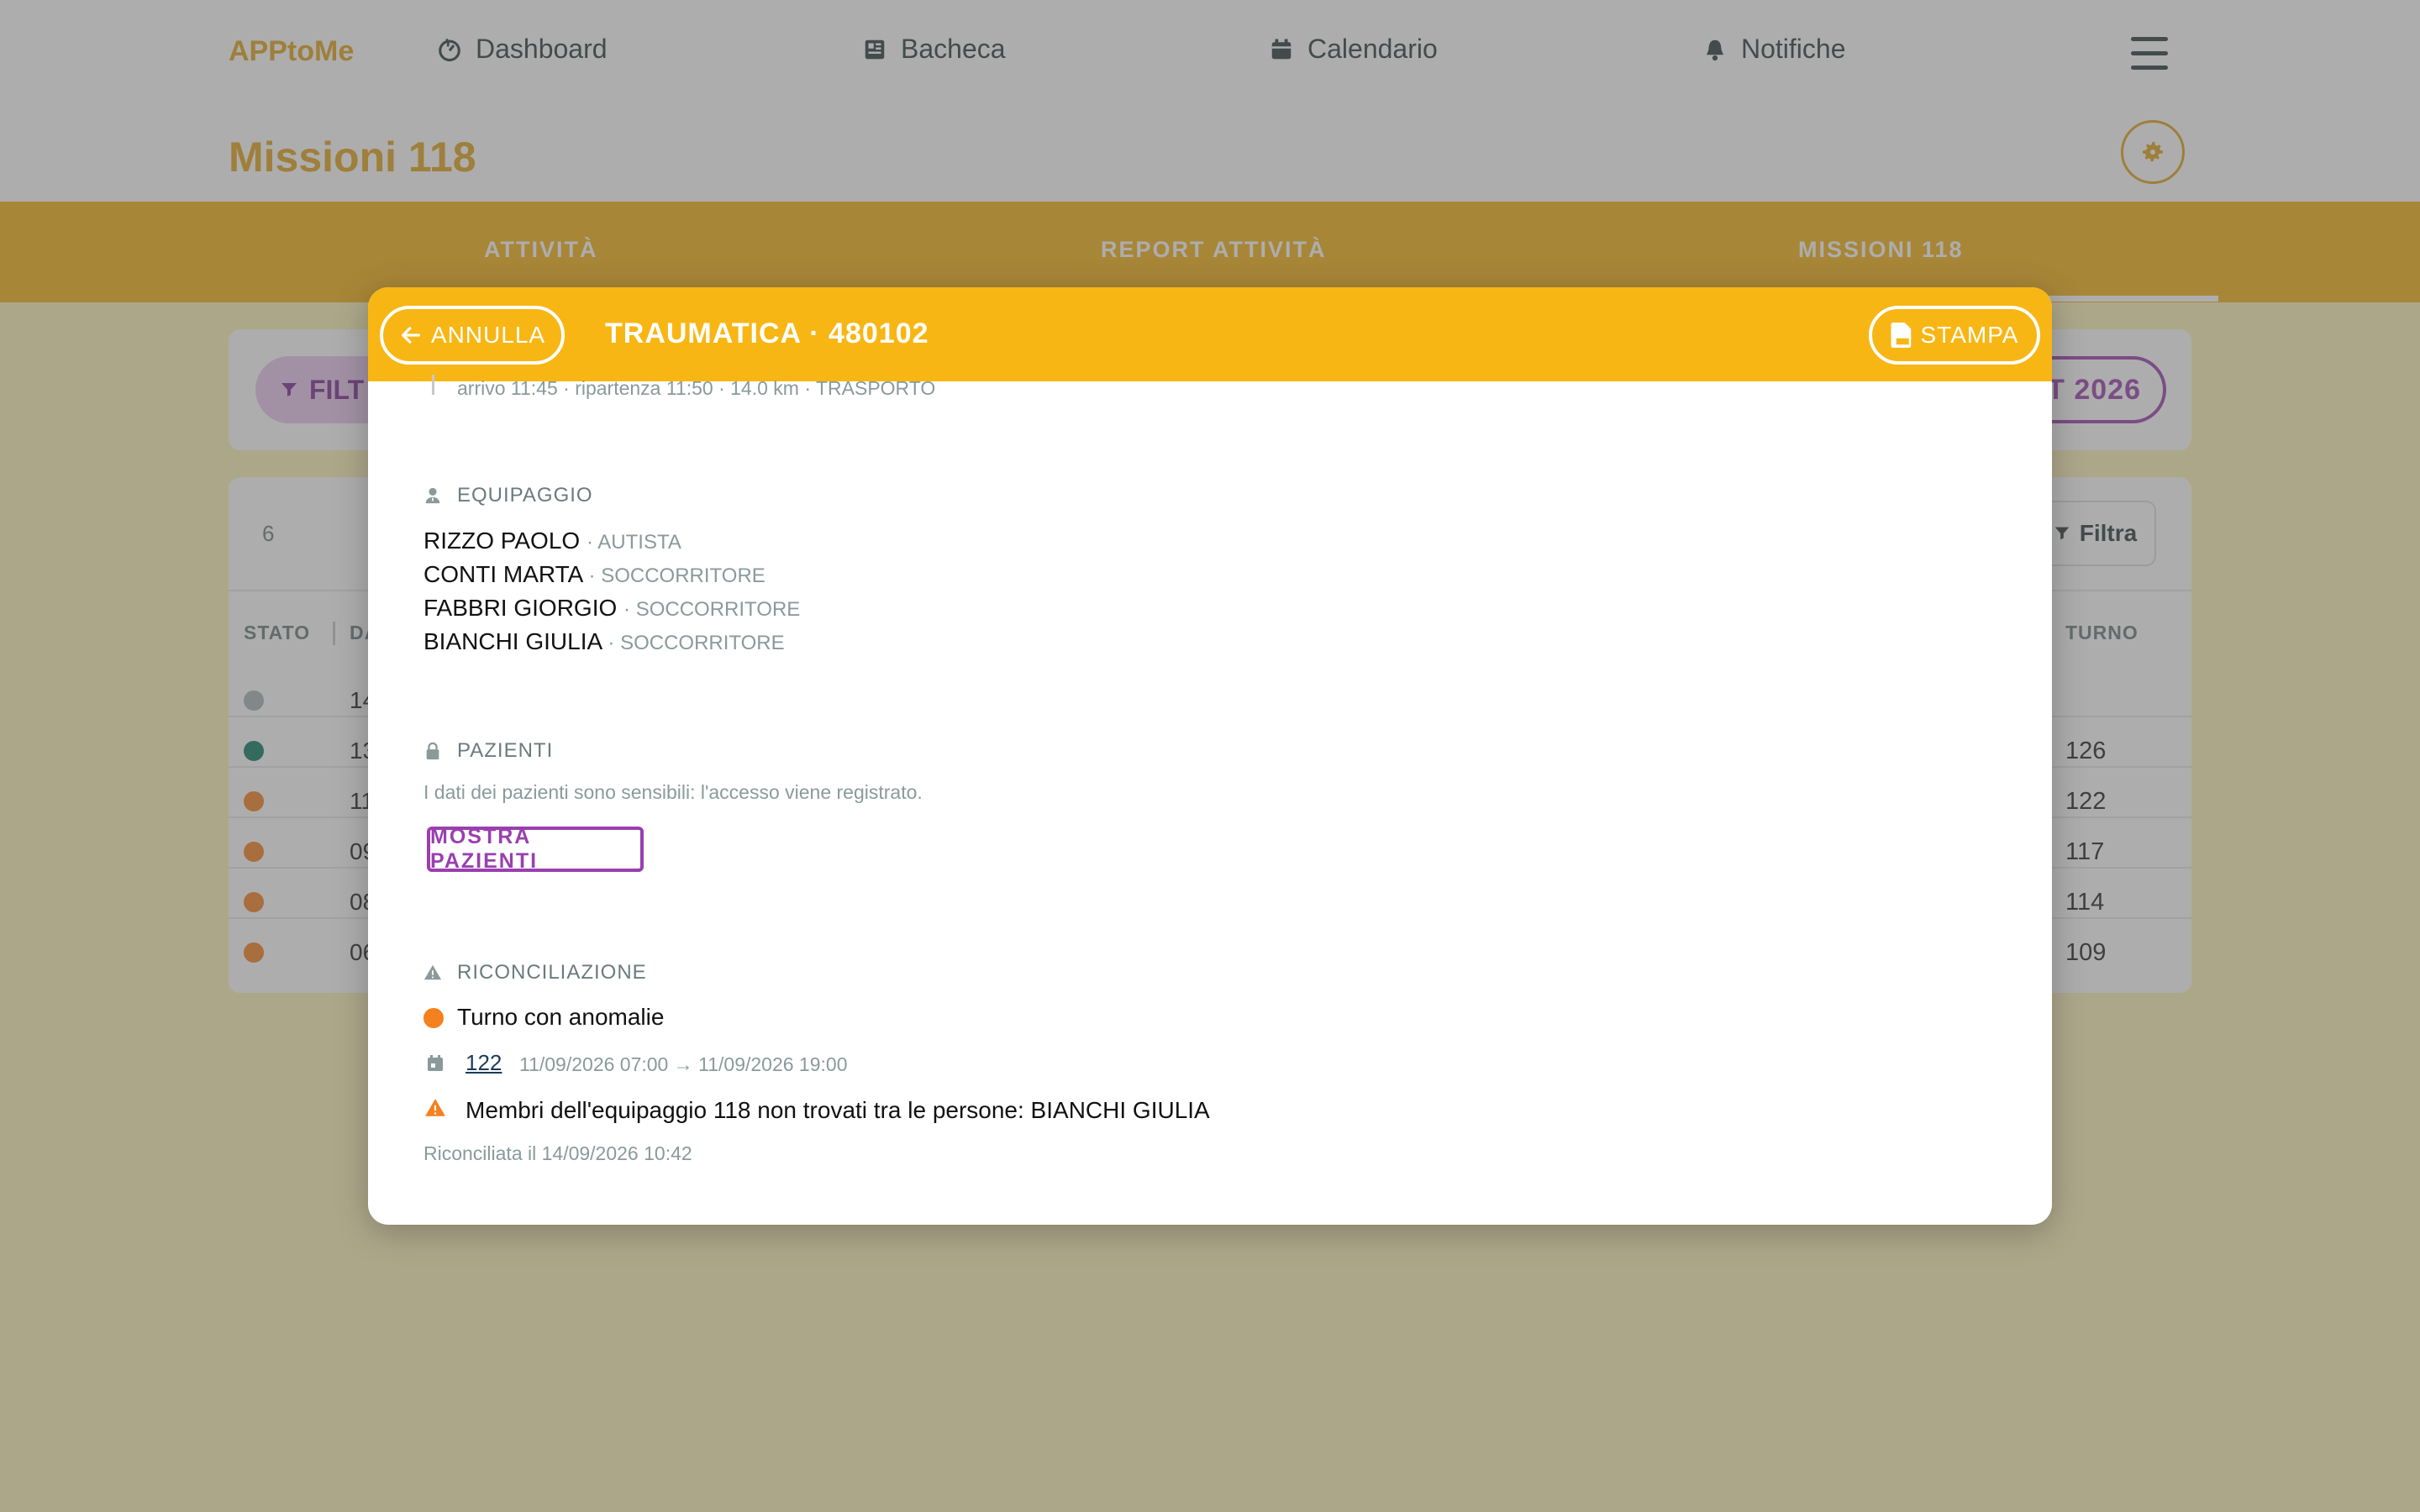 The width and height of the screenshot is (2420, 1512). I want to click on arrow-left-icon, so click(411, 335).